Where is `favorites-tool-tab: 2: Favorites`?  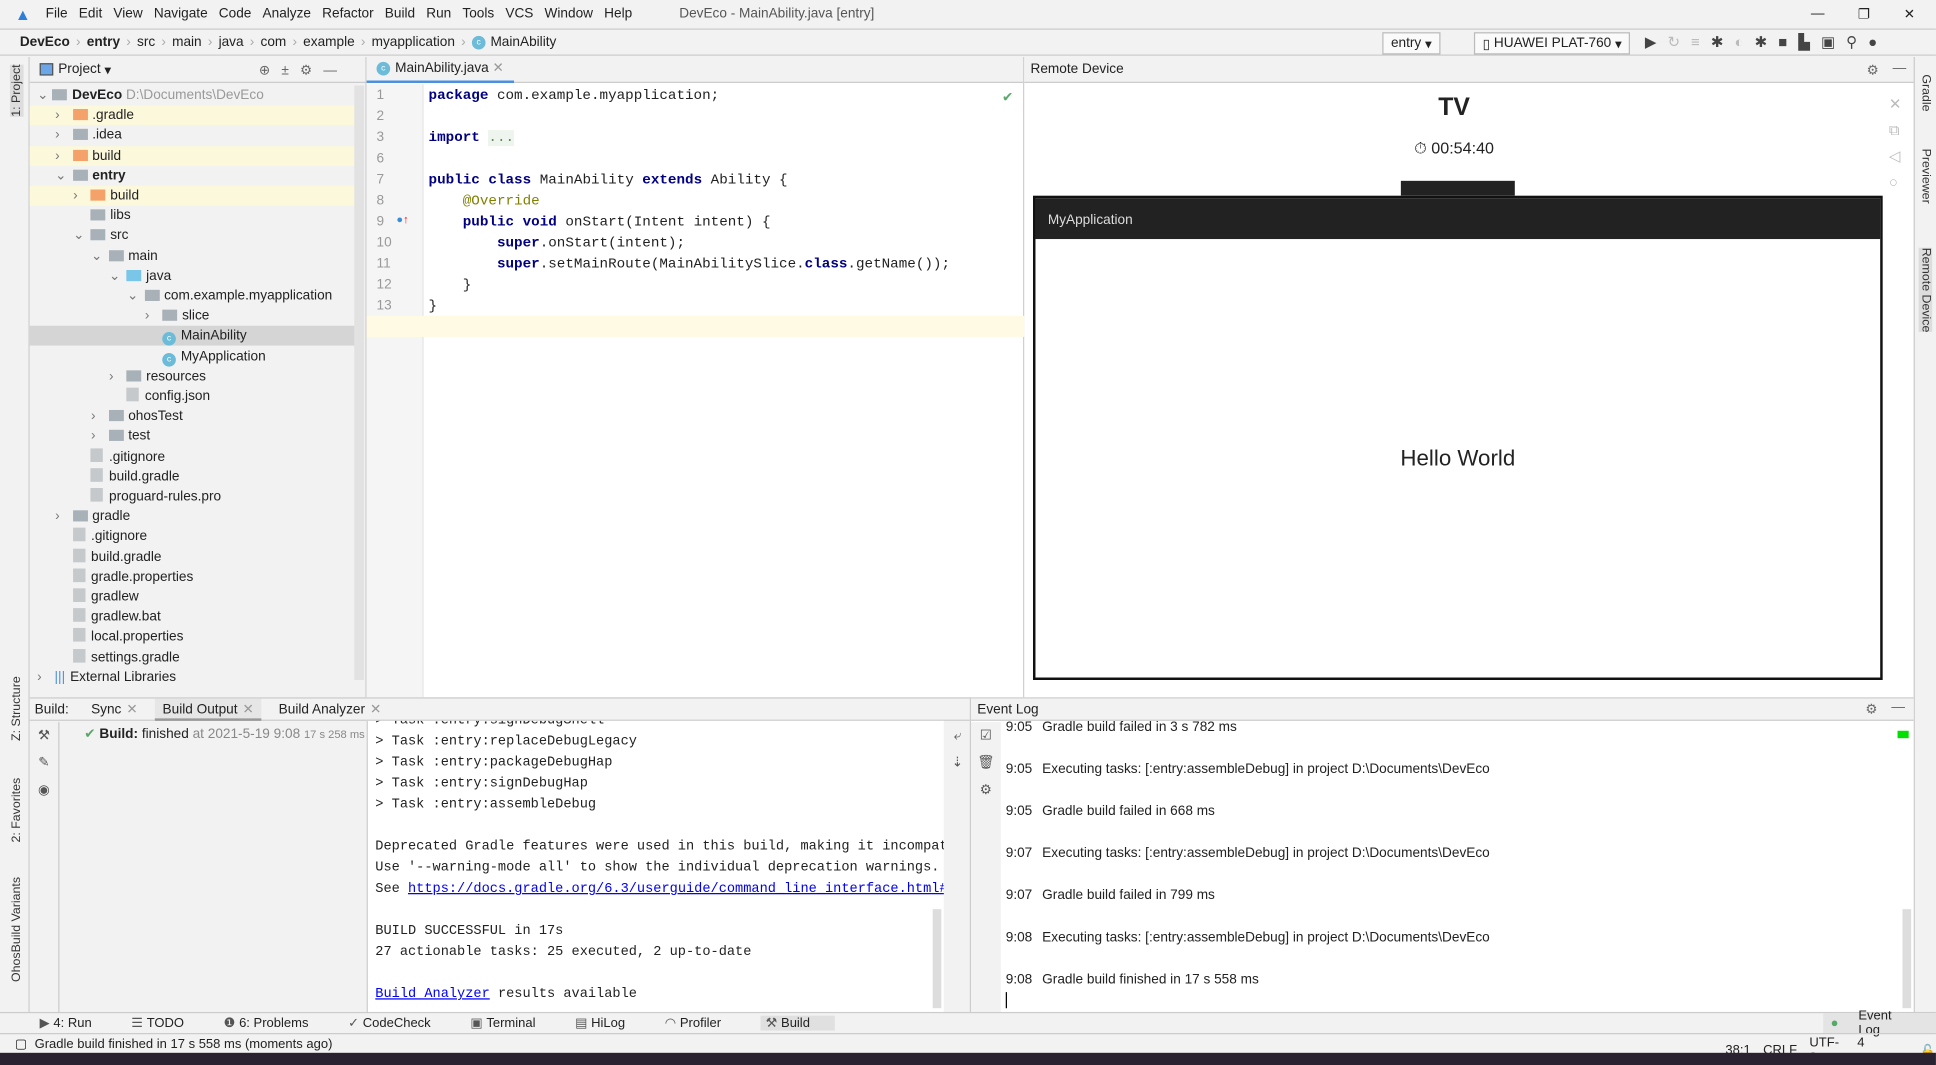
favorites-tool-tab: 2: Favorites is located at coordinates (17, 810).